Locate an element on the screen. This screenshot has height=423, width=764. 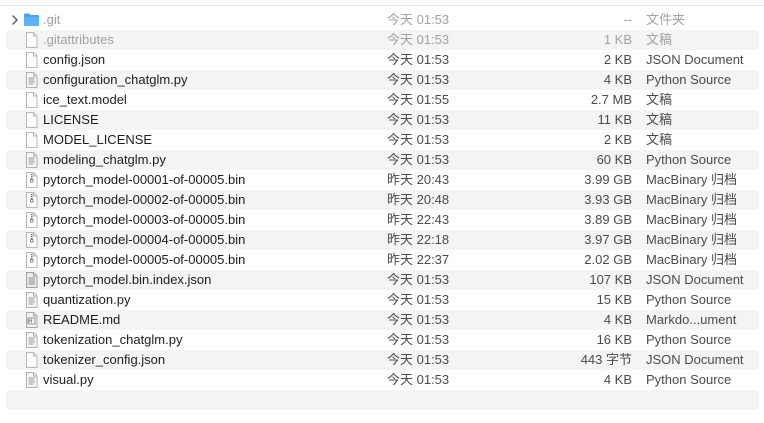
file-name: pytorch_model-00003-of-00005.bin is located at coordinates (144, 219).